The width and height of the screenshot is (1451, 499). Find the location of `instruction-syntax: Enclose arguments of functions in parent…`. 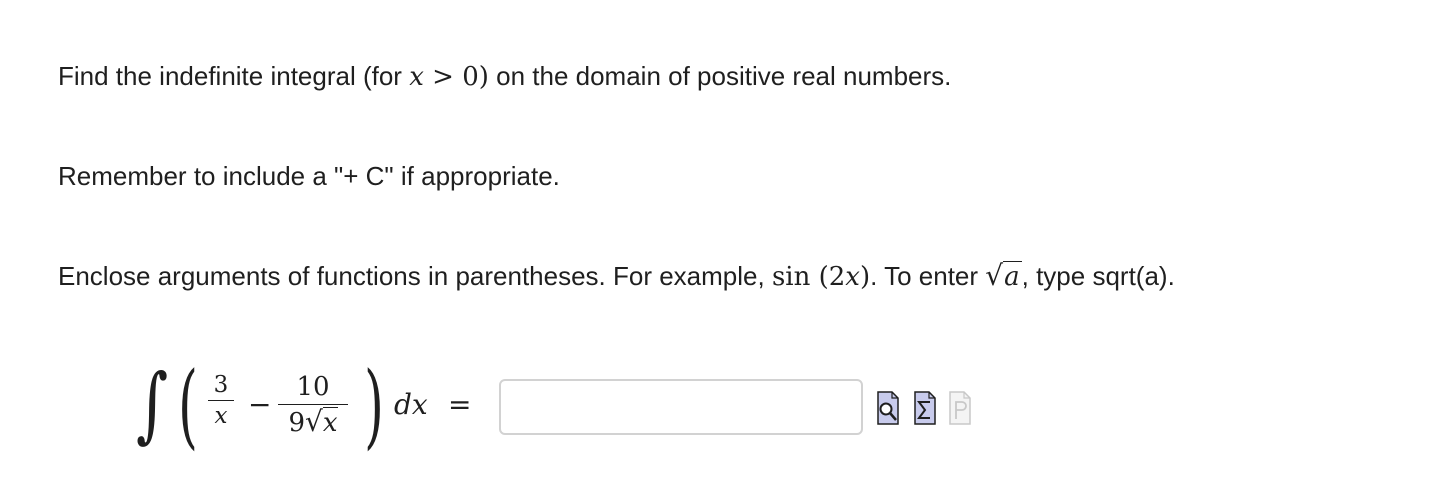

instruction-syntax: Enclose arguments of functions in parent… is located at coordinates (616, 276).